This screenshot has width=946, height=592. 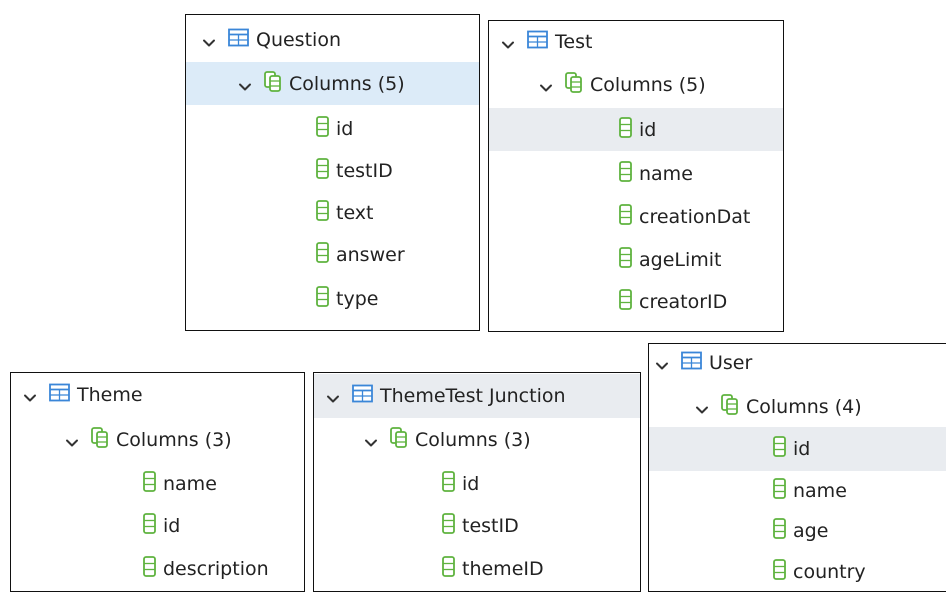 I want to click on theme-table-panel: Theme Columns (3) name id description, so click(x=157, y=482).